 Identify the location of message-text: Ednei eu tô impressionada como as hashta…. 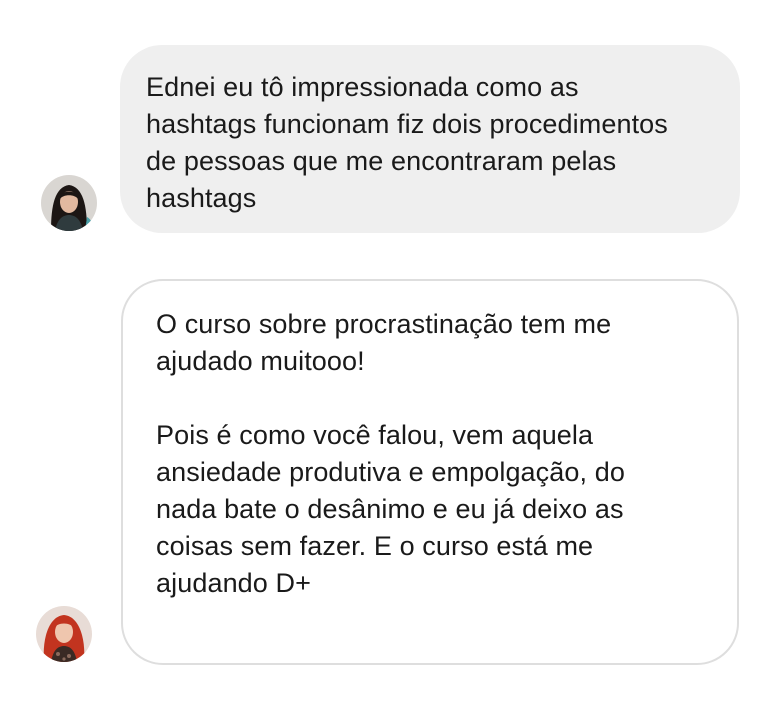
(407, 142).